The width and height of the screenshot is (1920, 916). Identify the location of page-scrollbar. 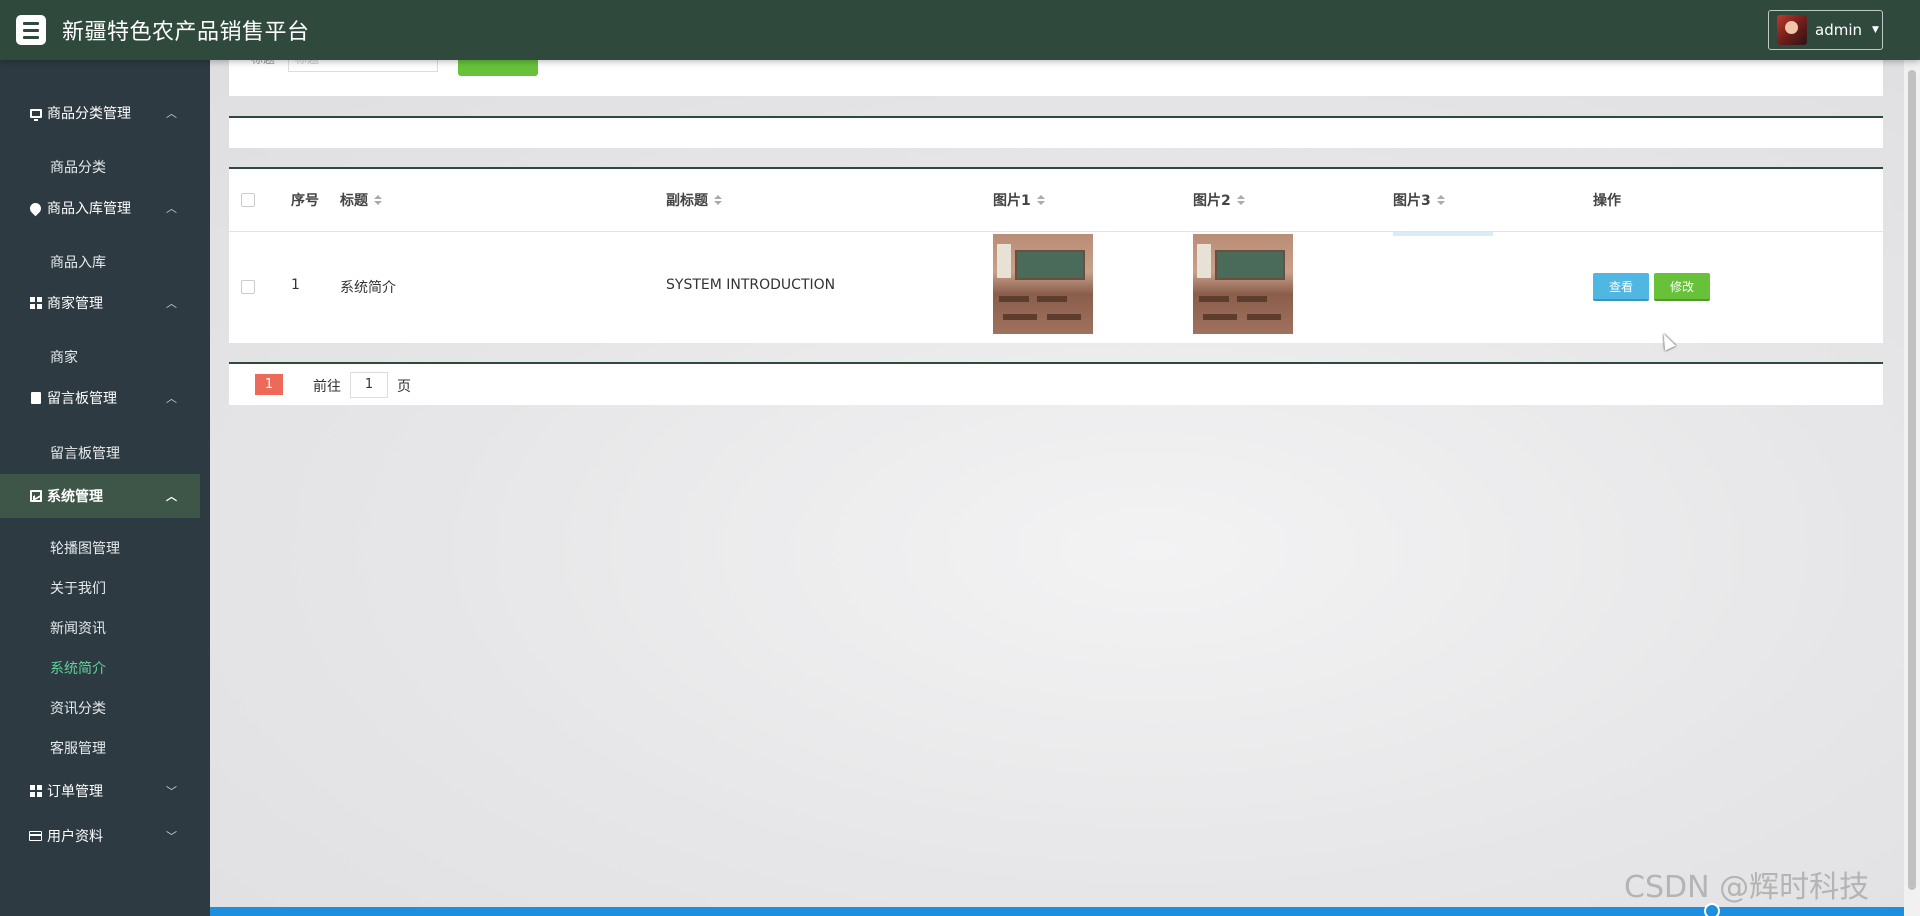
(1912, 458).